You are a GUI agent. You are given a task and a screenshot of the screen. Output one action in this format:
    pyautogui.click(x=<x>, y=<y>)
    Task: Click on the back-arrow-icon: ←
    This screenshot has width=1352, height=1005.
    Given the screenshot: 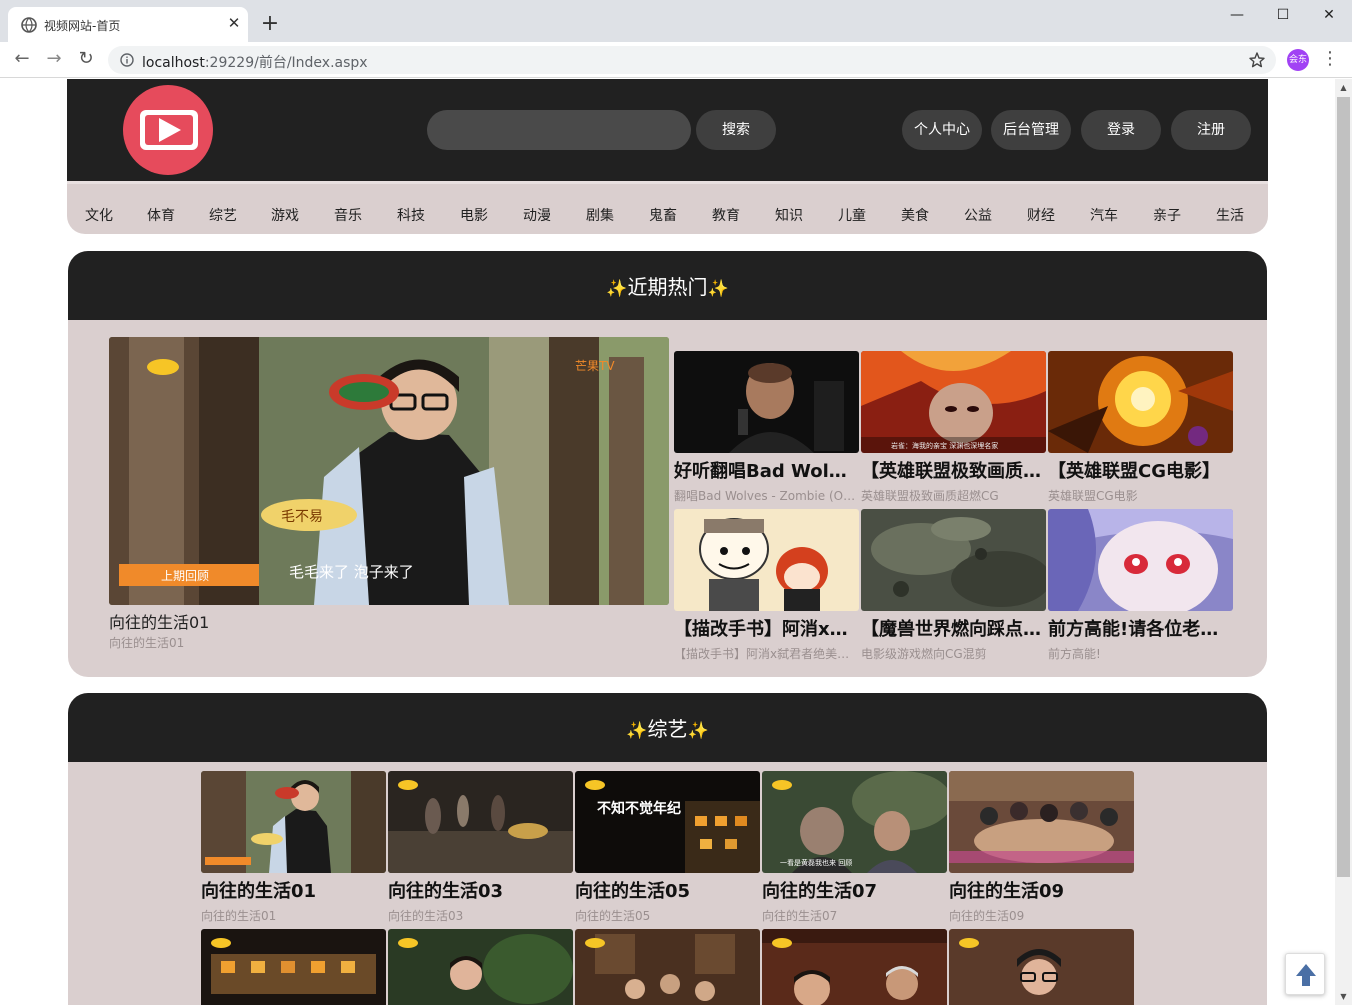 What is the action you would take?
    pyautogui.click(x=22, y=59)
    